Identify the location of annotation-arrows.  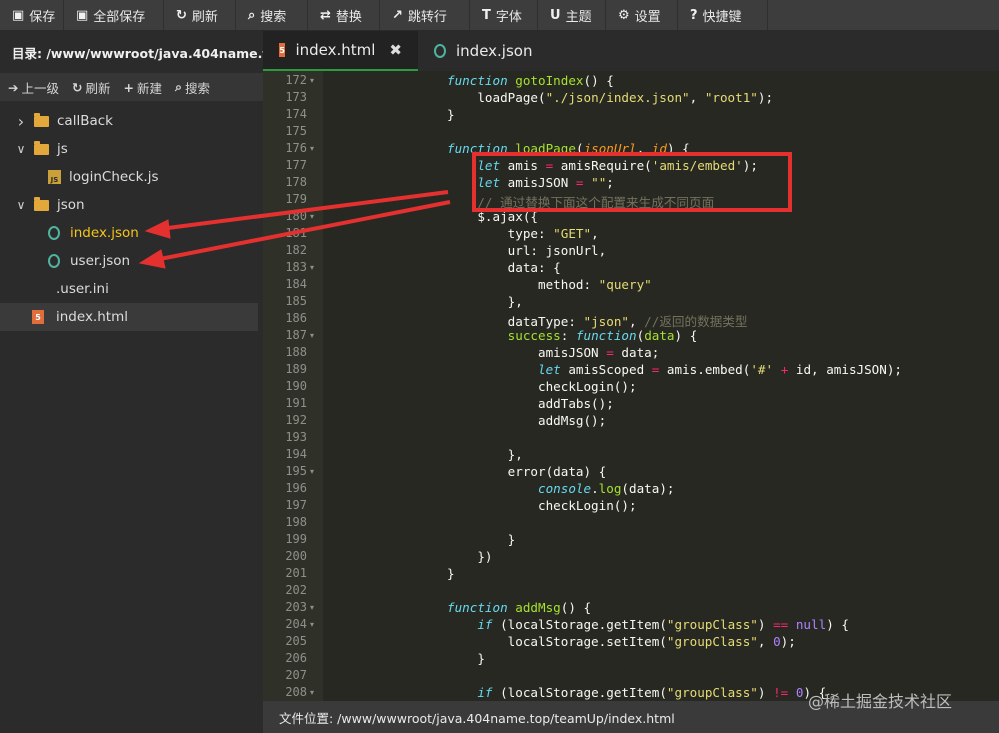
(294, 229).